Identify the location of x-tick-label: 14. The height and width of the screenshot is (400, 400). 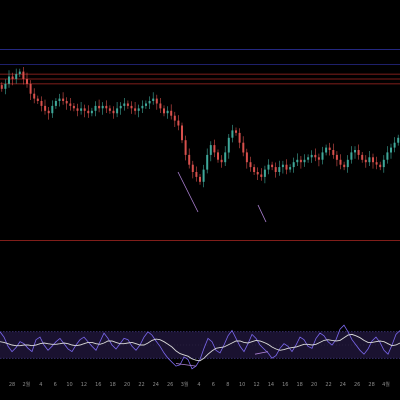
(271, 385).